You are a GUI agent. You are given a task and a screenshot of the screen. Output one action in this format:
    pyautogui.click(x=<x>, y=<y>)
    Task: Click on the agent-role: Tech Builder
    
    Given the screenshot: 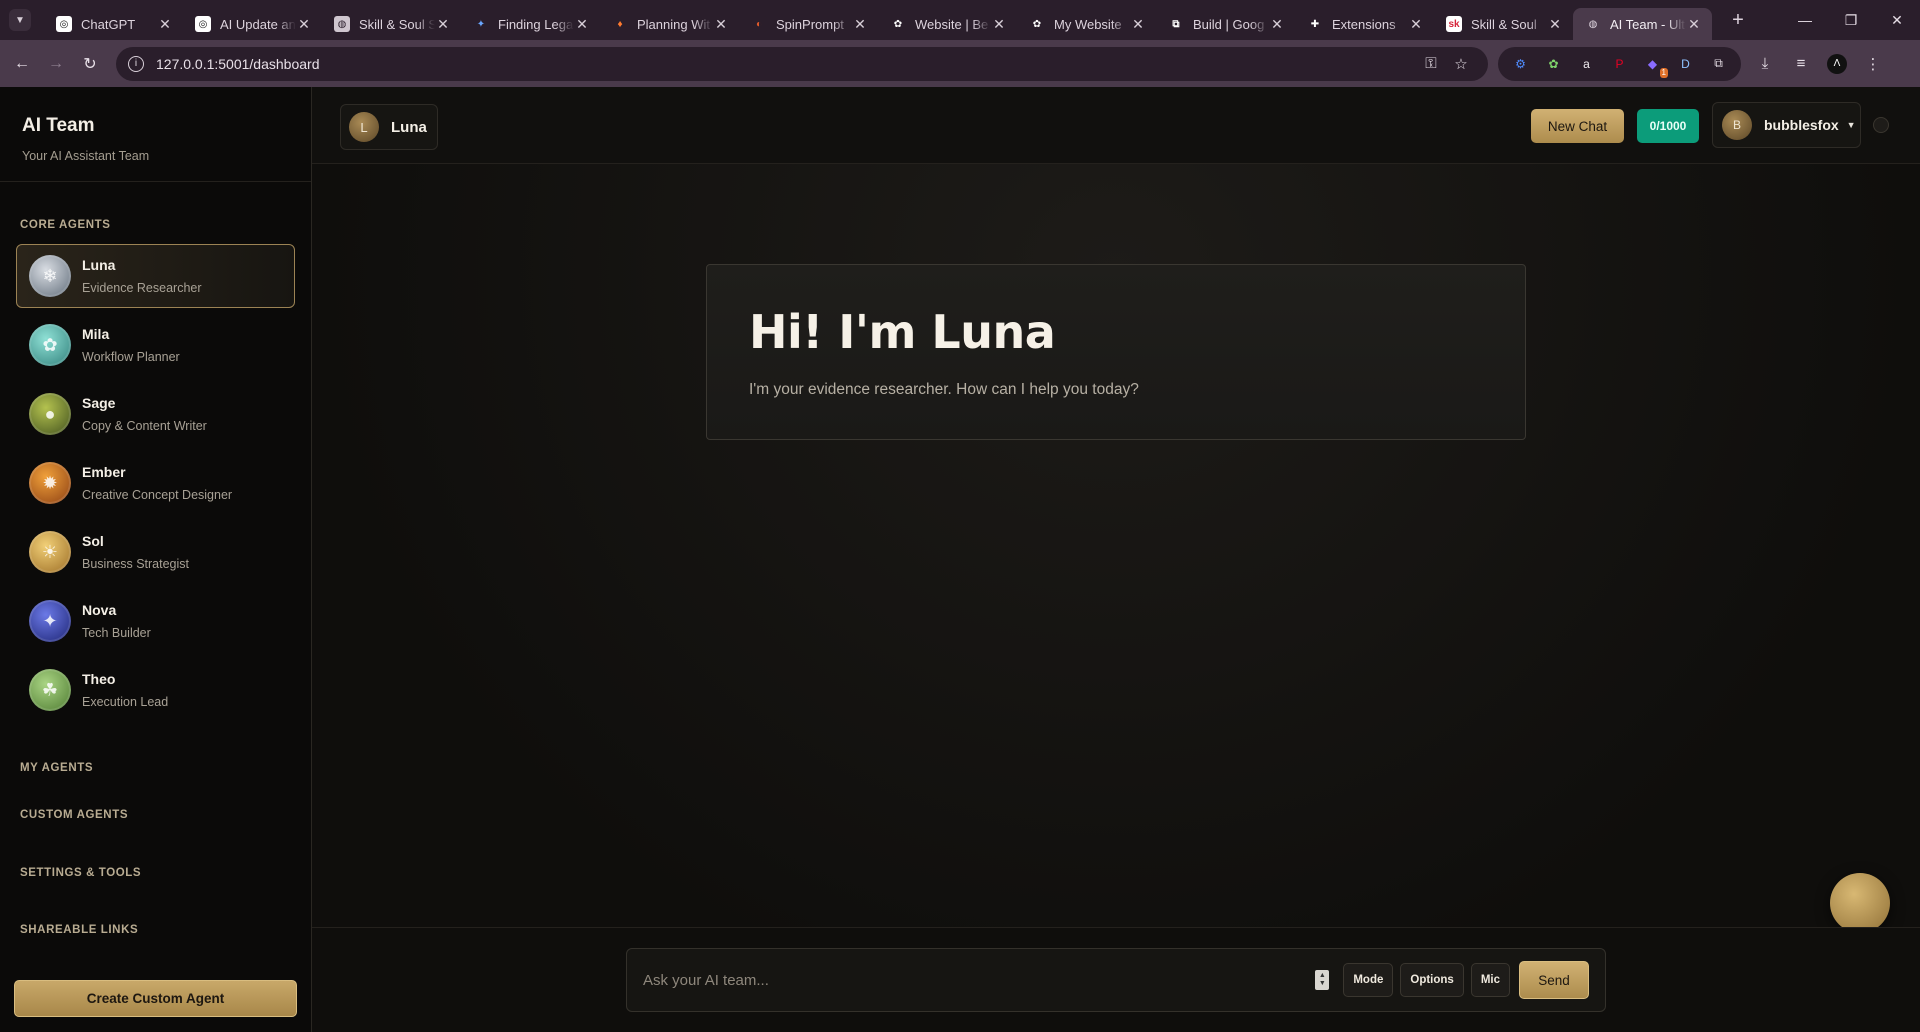 What is the action you would take?
    pyautogui.click(x=116, y=633)
    